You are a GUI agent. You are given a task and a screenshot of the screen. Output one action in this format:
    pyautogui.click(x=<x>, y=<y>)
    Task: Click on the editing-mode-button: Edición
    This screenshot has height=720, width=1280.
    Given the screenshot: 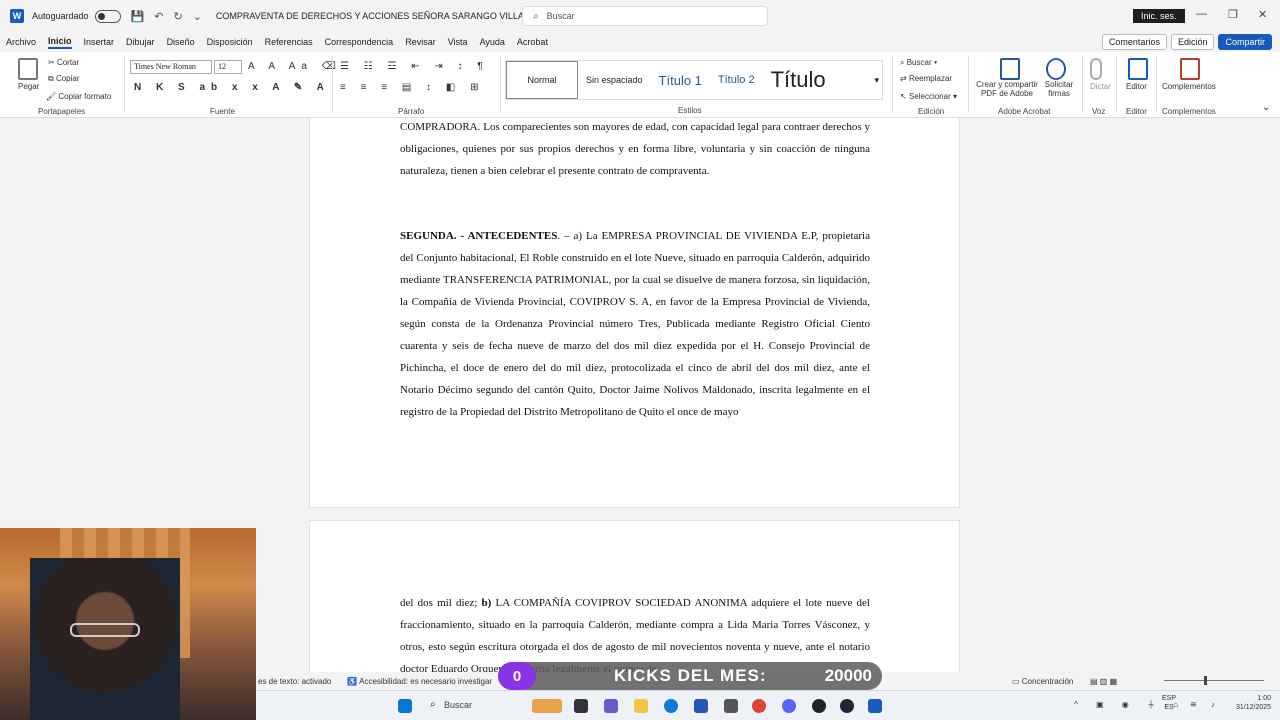 What is the action you would take?
    pyautogui.click(x=1192, y=42)
    